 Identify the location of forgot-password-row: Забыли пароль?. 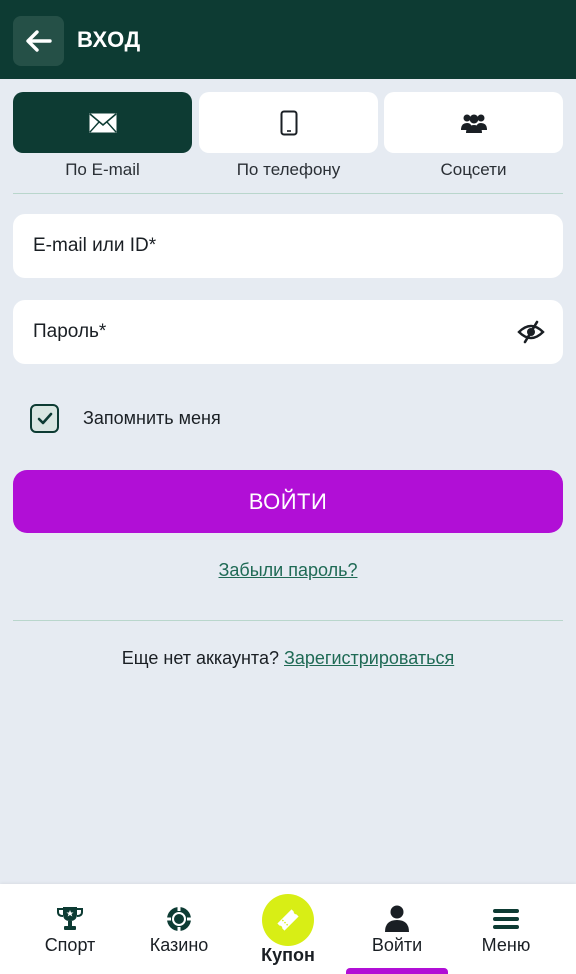
(288, 570).